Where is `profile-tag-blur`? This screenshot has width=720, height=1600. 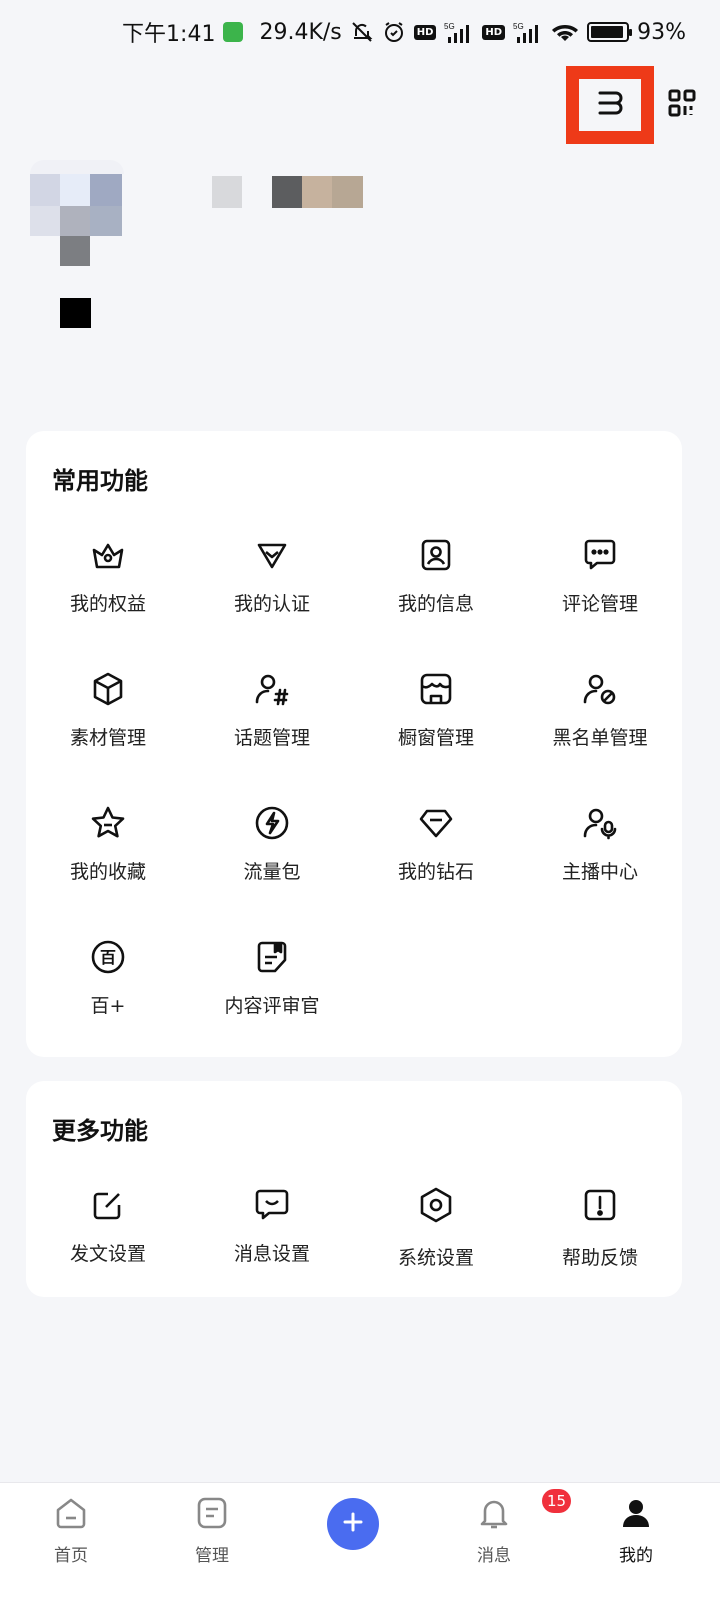 profile-tag-blur is located at coordinates (75, 313).